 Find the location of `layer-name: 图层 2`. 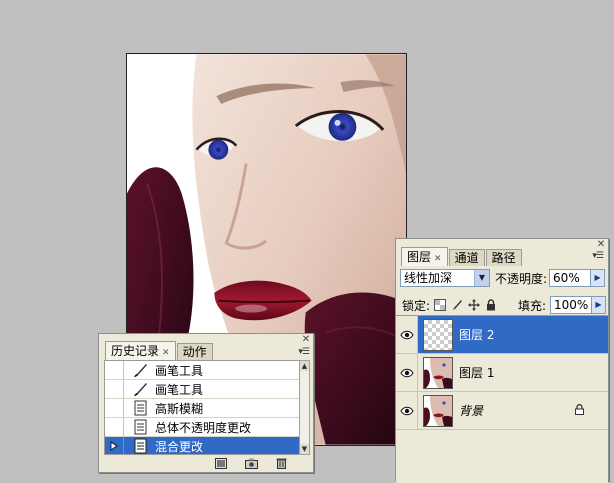

layer-name: 图层 2 is located at coordinates (477, 335).